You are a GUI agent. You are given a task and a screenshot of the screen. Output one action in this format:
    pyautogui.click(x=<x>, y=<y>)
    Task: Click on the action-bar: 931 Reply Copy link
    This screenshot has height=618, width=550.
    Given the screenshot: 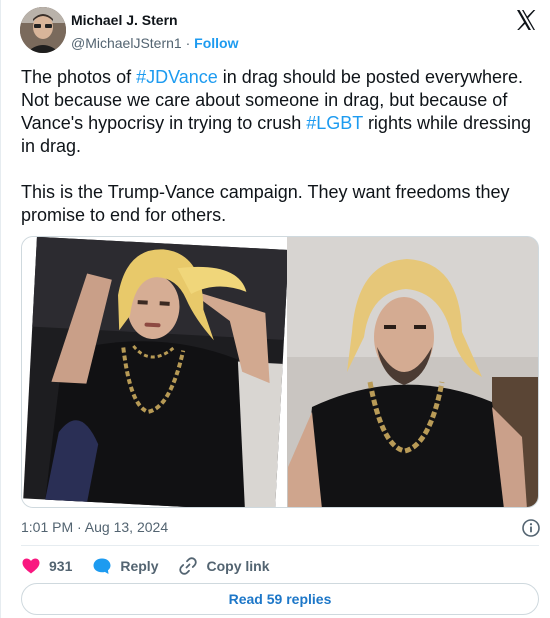 What is the action you would take?
    pyautogui.click(x=155, y=566)
    